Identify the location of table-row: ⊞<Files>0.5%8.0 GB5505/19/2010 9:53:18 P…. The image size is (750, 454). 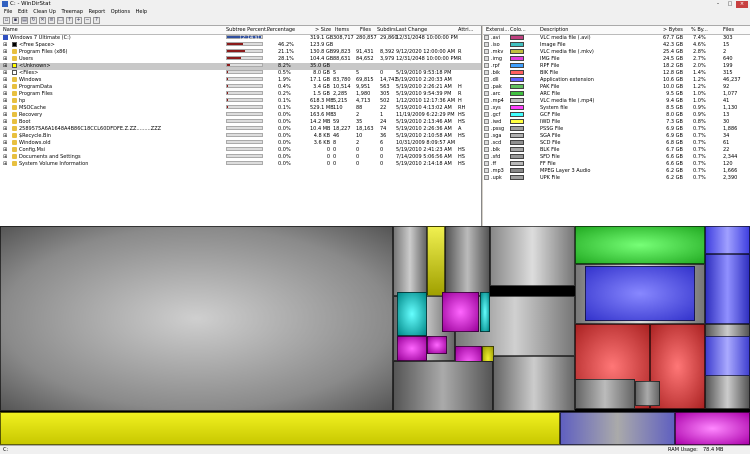
(240, 73).